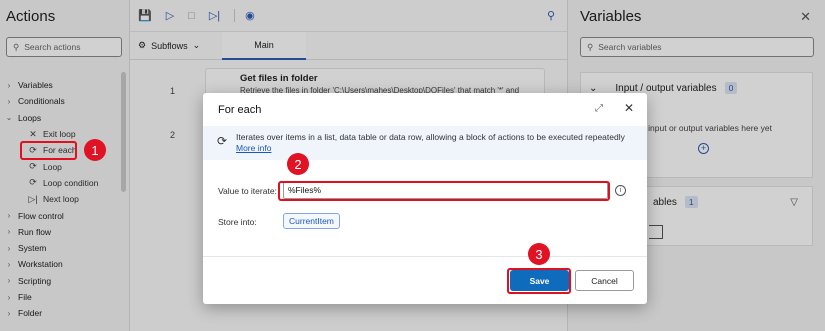 The width and height of the screenshot is (825, 331). Describe the element at coordinates (539, 281) in the screenshot. I see `save-button-highlight` at that location.